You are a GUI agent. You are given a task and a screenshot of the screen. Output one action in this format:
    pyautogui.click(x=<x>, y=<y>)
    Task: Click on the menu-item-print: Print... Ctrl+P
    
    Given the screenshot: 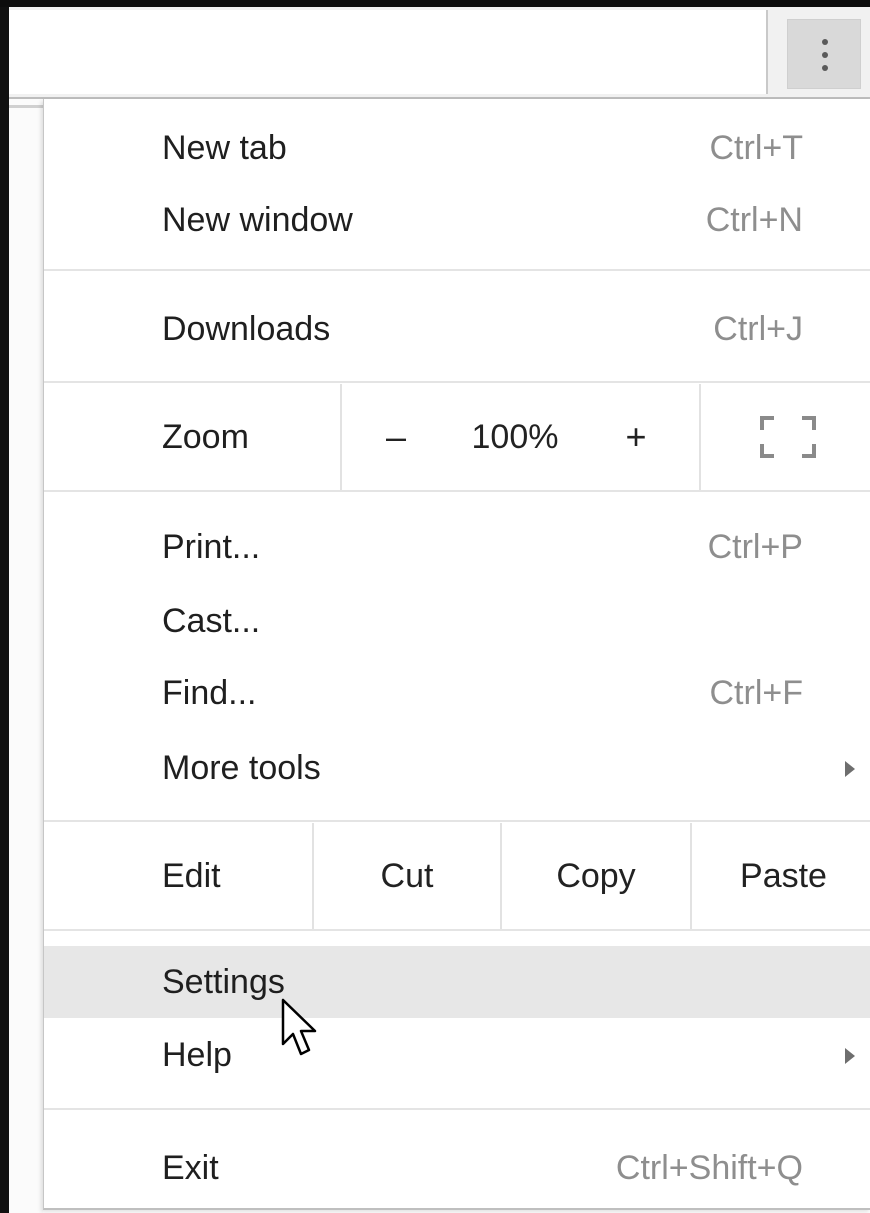 What is the action you would take?
    pyautogui.click(x=457, y=547)
    